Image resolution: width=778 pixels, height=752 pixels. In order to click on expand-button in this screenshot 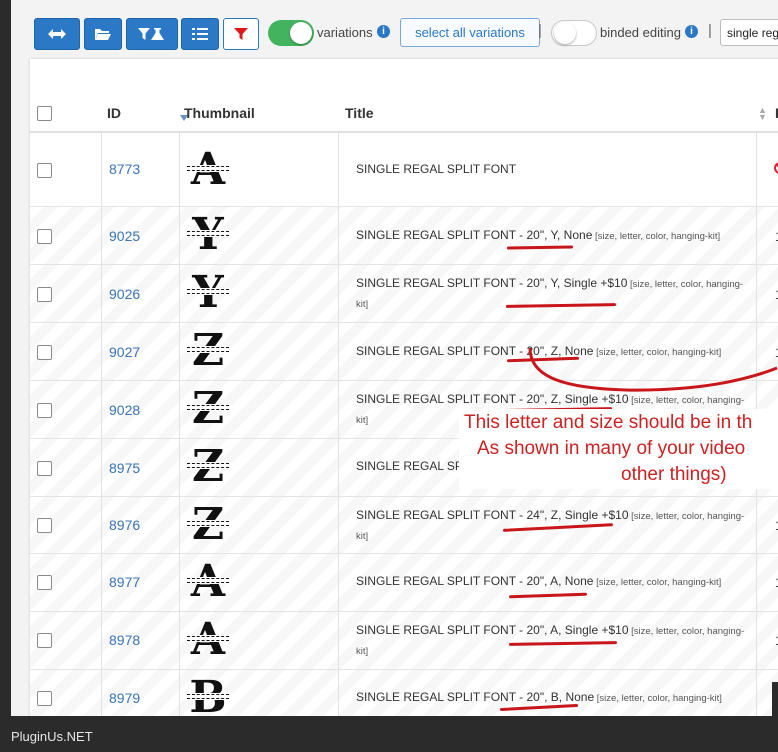, I will do `click(57, 34)`.